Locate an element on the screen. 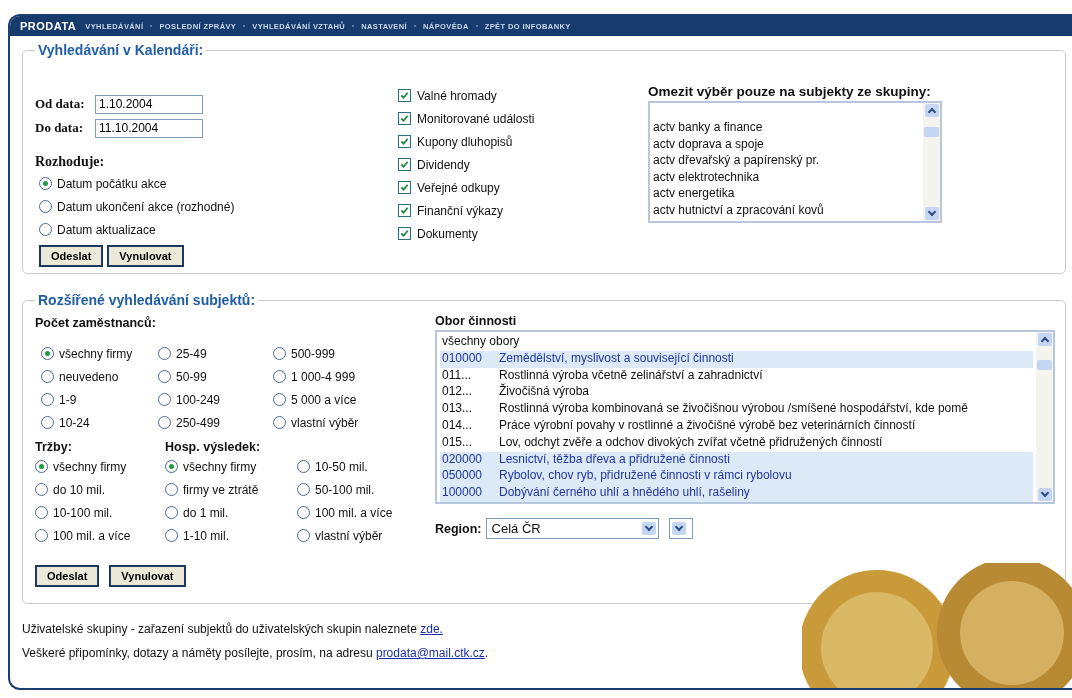 Image resolution: width=1072 pixels, height=698 pixels. group-label: Počet zaměstnanců: is located at coordinates (96, 323).